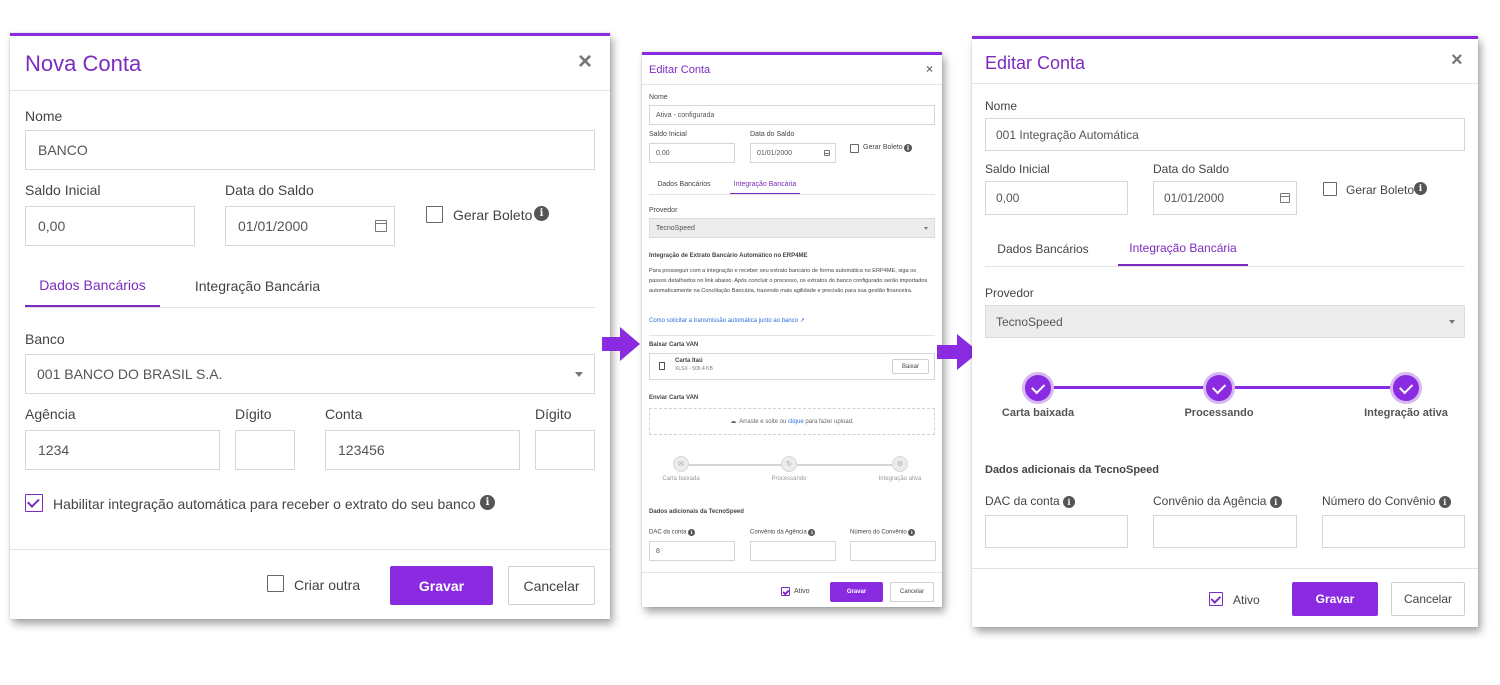 This screenshot has width=1500, height=685. I want to click on provedor-label: Provedor, so click(1009, 293).